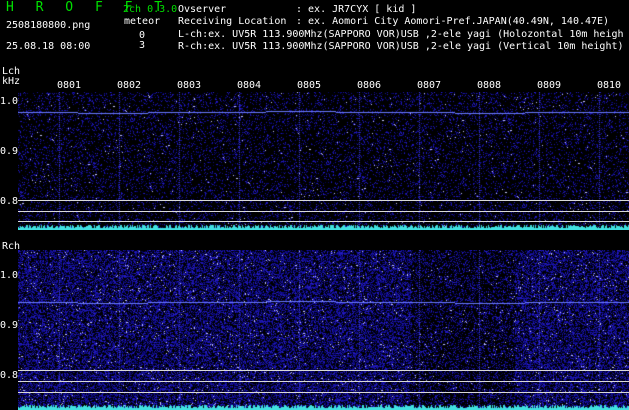 The image size is (629, 410). I want to click on time-label: 0804, so click(249, 85).